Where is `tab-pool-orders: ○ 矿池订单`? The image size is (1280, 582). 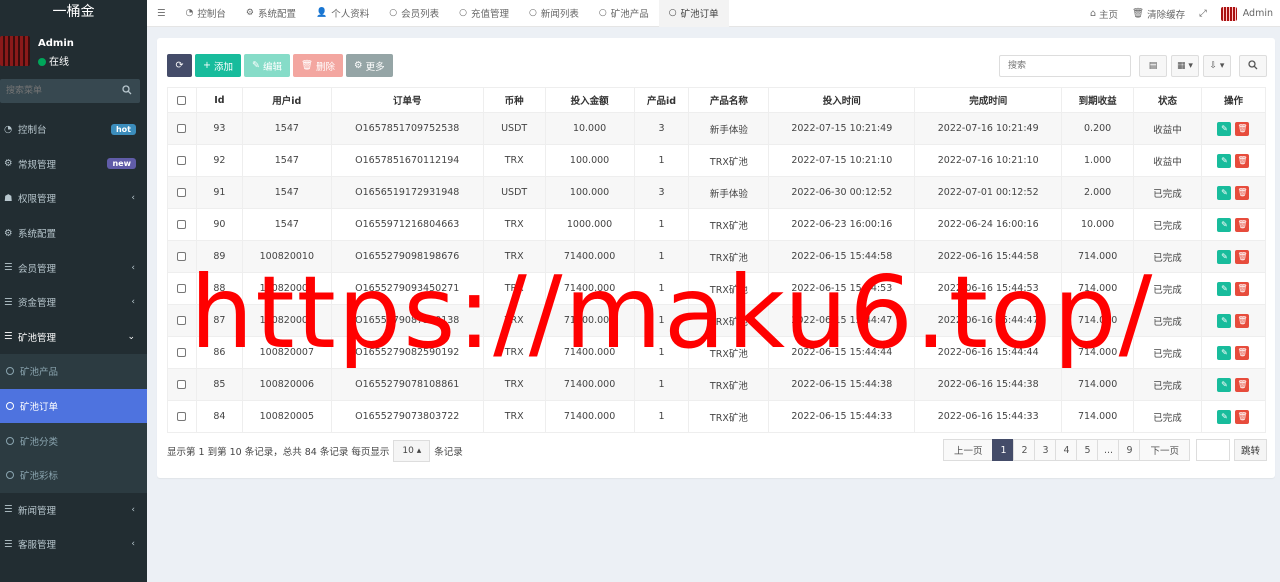
tab-pool-orders: ○ 矿池订单 is located at coordinates (693, 13).